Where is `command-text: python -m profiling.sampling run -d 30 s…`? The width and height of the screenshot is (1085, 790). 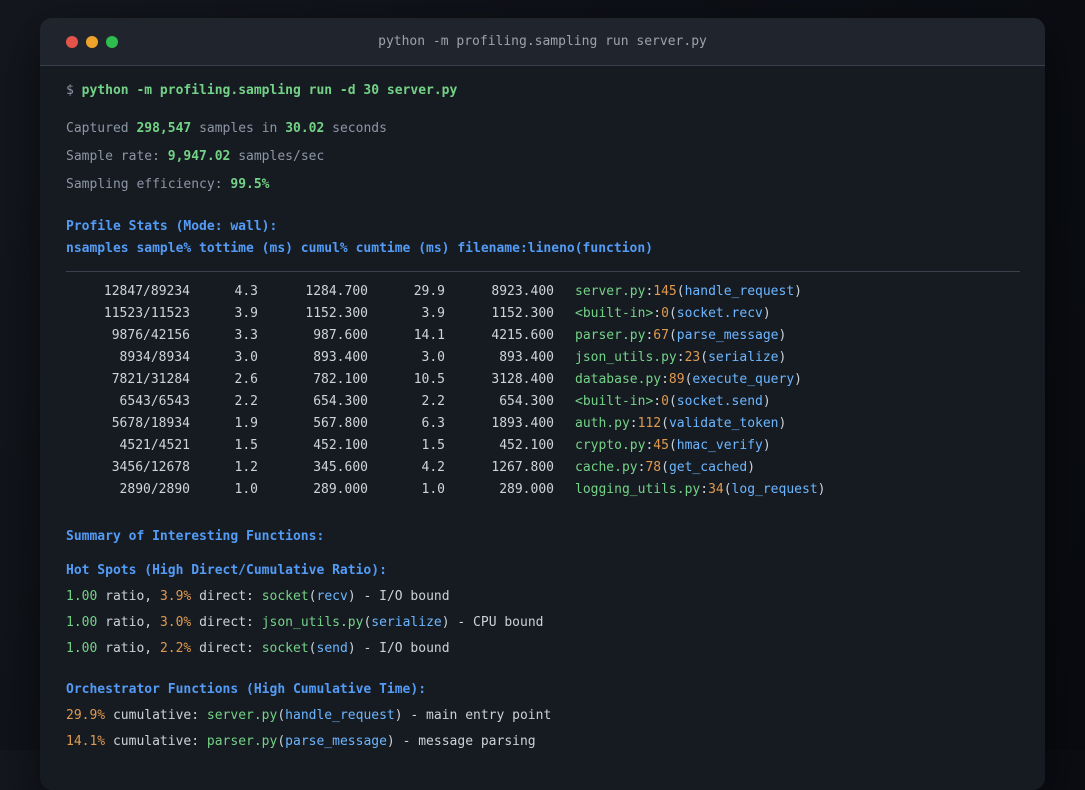
command-text: python -m profiling.sampling run -d 30 s… is located at coordinates (269, 90).